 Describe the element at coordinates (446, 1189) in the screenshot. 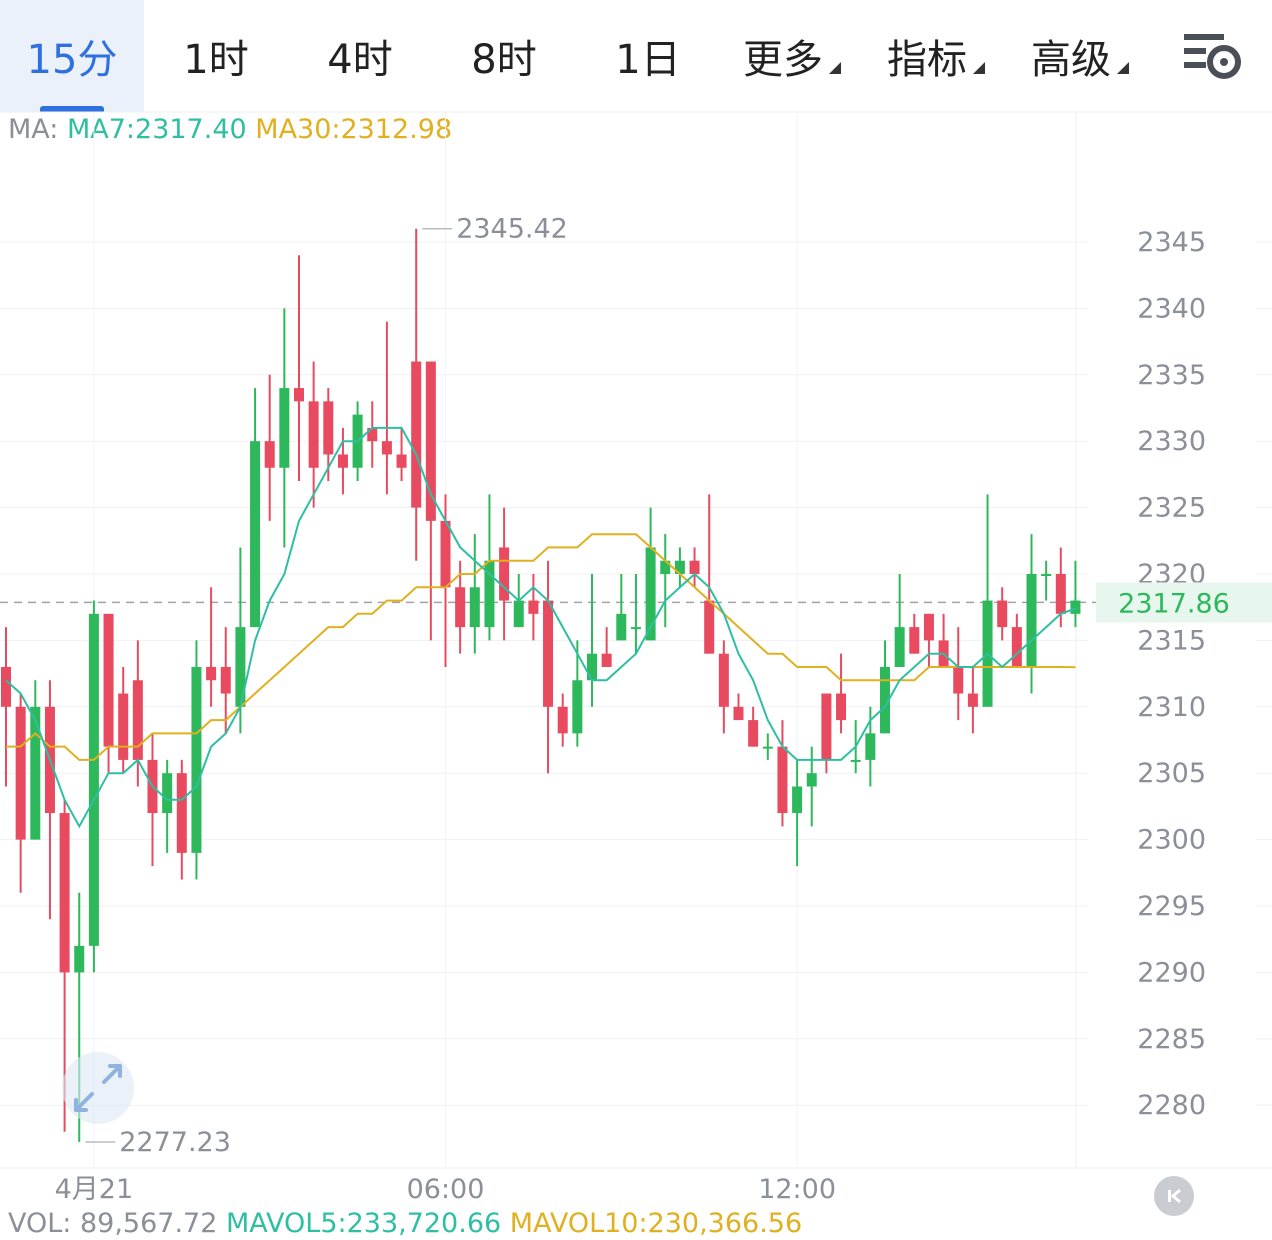

I see `x-tick-label: 06:00` at that location.